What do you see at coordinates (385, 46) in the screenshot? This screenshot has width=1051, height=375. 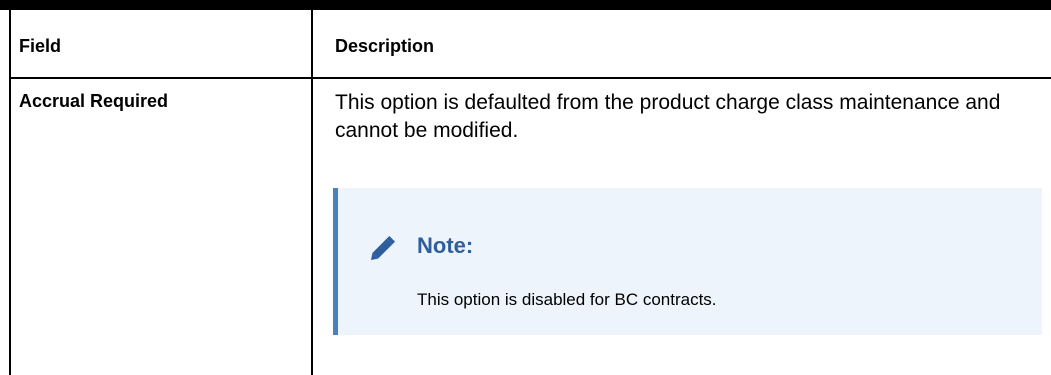 I see `header-description: Description` at bounding box center [385, 46].